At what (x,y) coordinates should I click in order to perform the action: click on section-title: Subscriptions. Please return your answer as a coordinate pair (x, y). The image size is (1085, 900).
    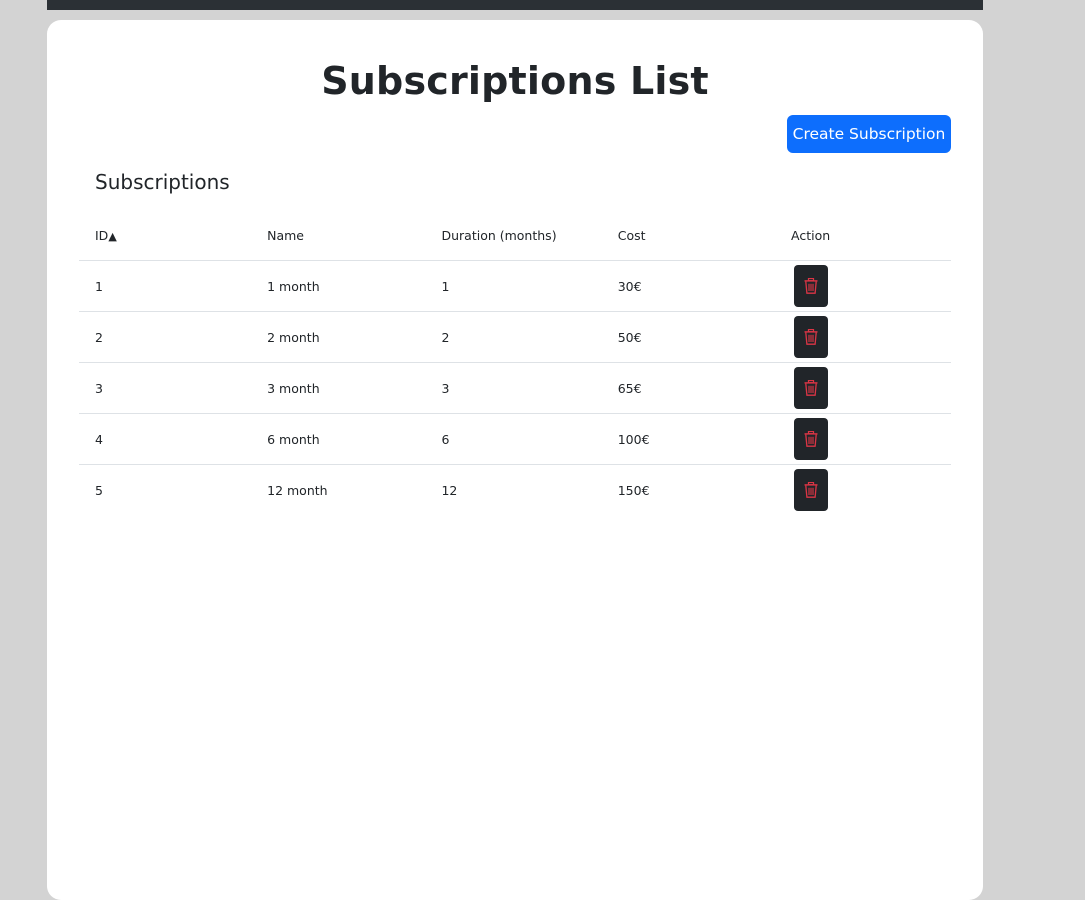
    Looking at the image, I should click on (162, 182).